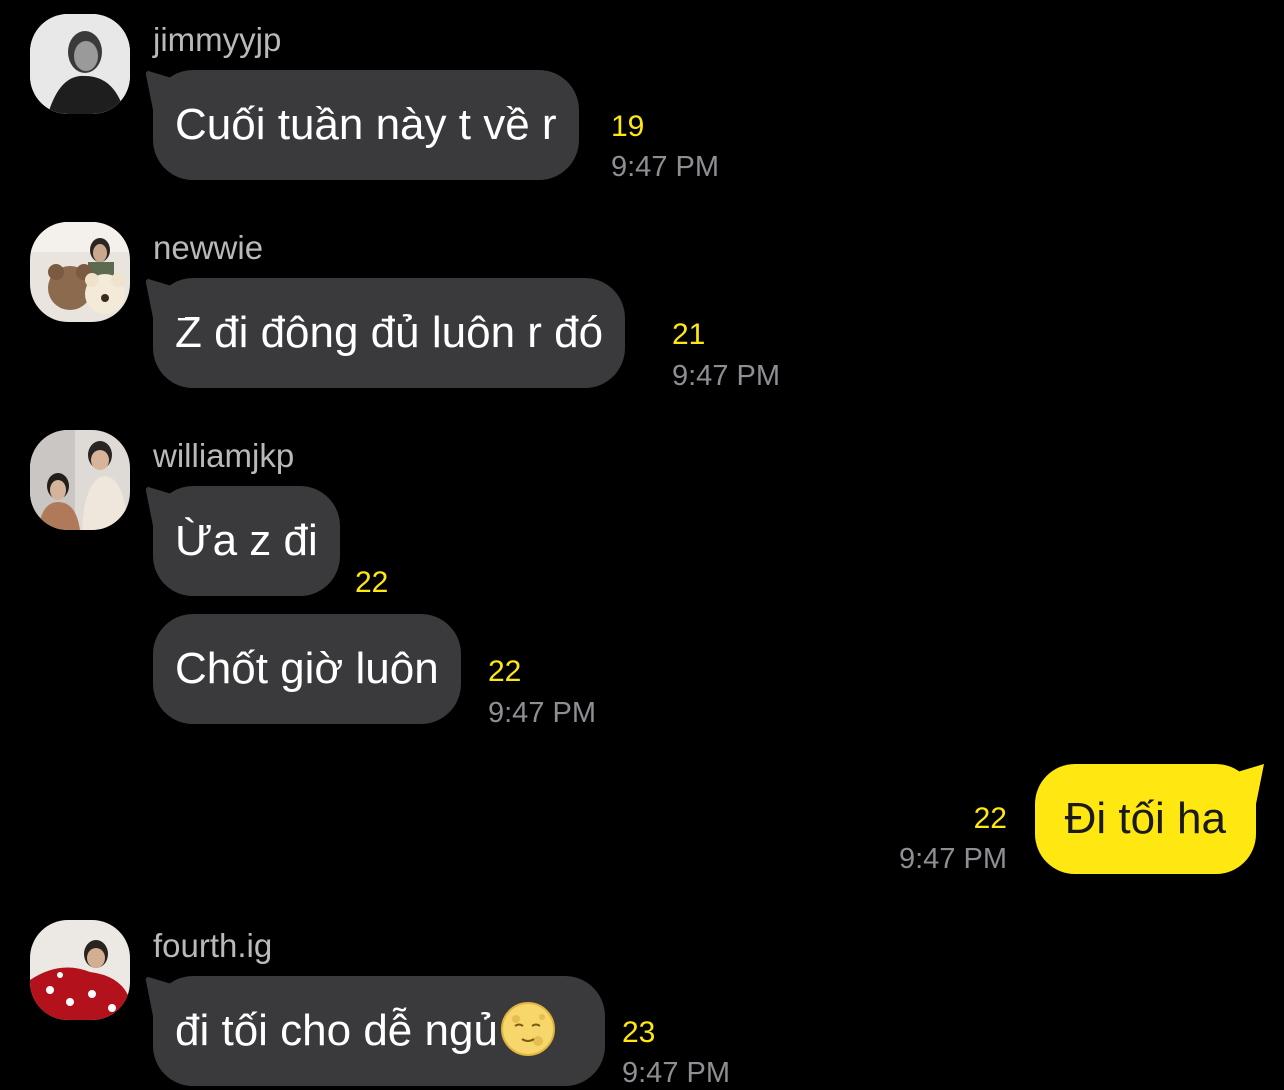  I want to click on message-text: Đi tối ha, so click(1145, 818).